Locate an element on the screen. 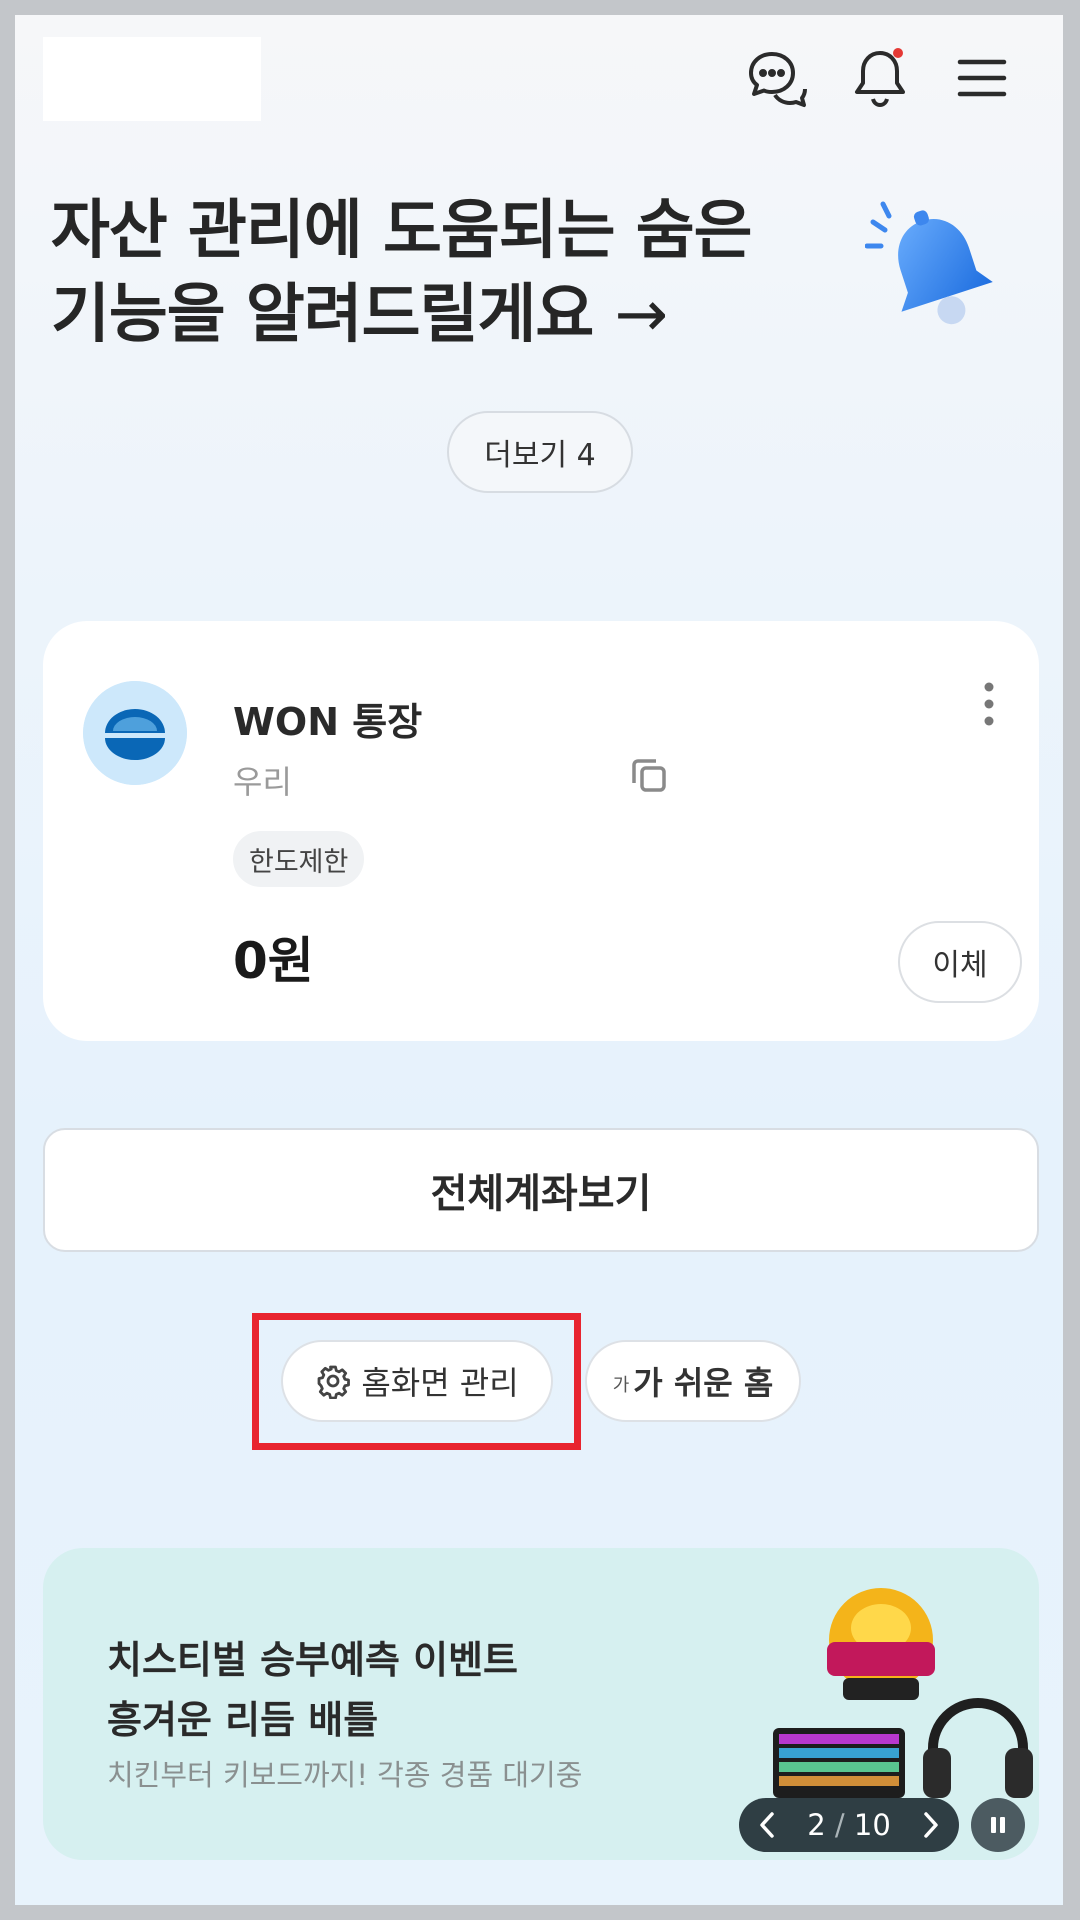 Image resolution: width=1080 pixels, height=1920 pixels. more-button: 더보기 4 is located at coordinates (540, 452).